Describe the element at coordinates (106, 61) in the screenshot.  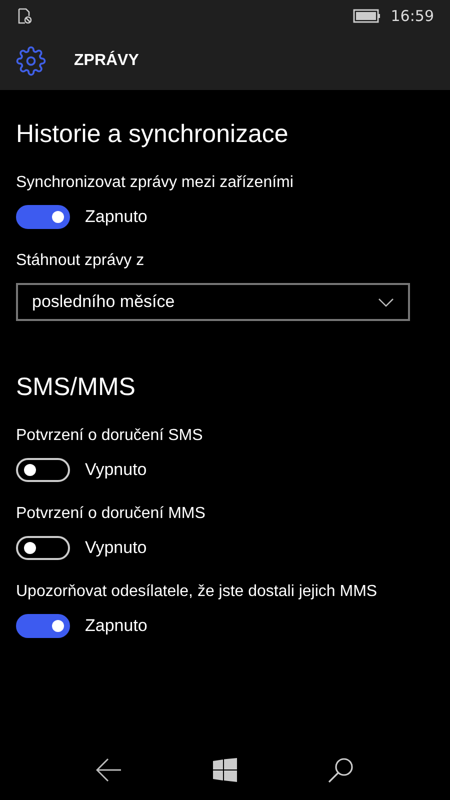
I see `page-title: ZPRÁVY` at that location.